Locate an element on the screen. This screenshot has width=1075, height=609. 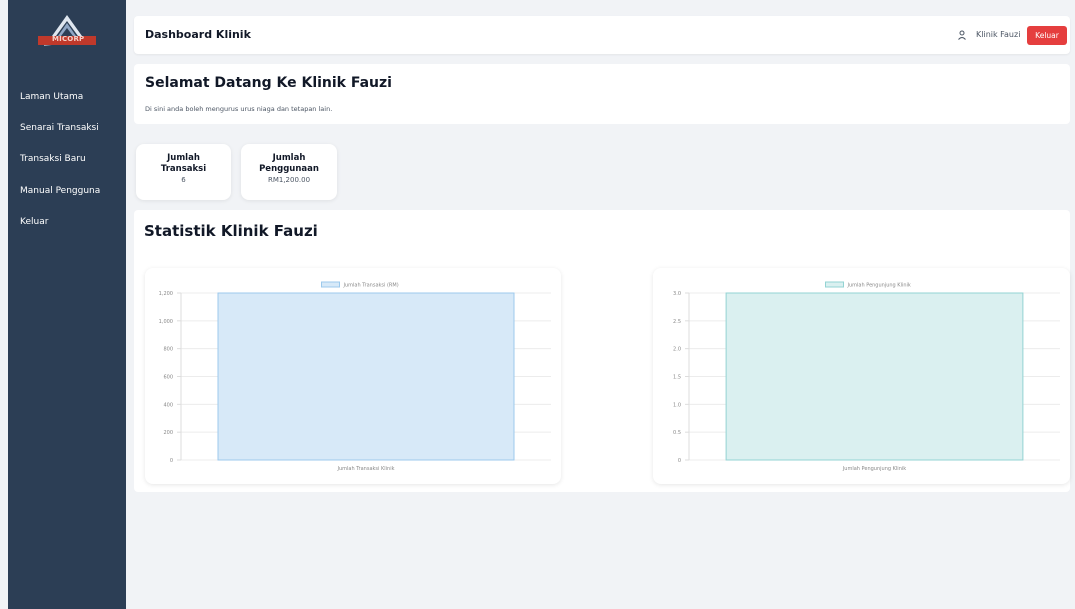
welcome-title: Selamat Datang Ke Klinik Fauzi is located at coordinates (268, 83).